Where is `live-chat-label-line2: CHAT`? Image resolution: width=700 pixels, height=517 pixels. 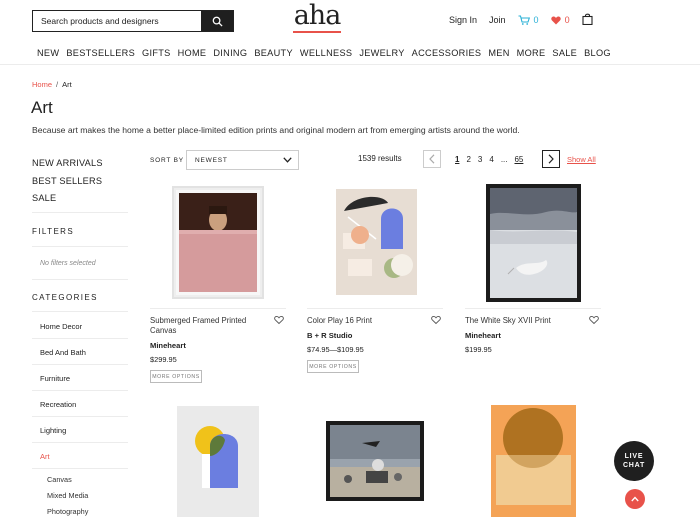 live-chat-label-line2: CHAT is located at coordinates (634, 465).